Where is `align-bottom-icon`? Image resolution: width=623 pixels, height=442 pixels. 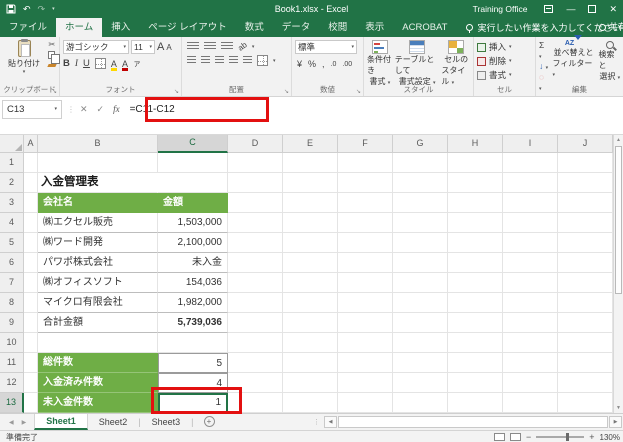
align-bottom-icon is located at coordinates (227, 46).